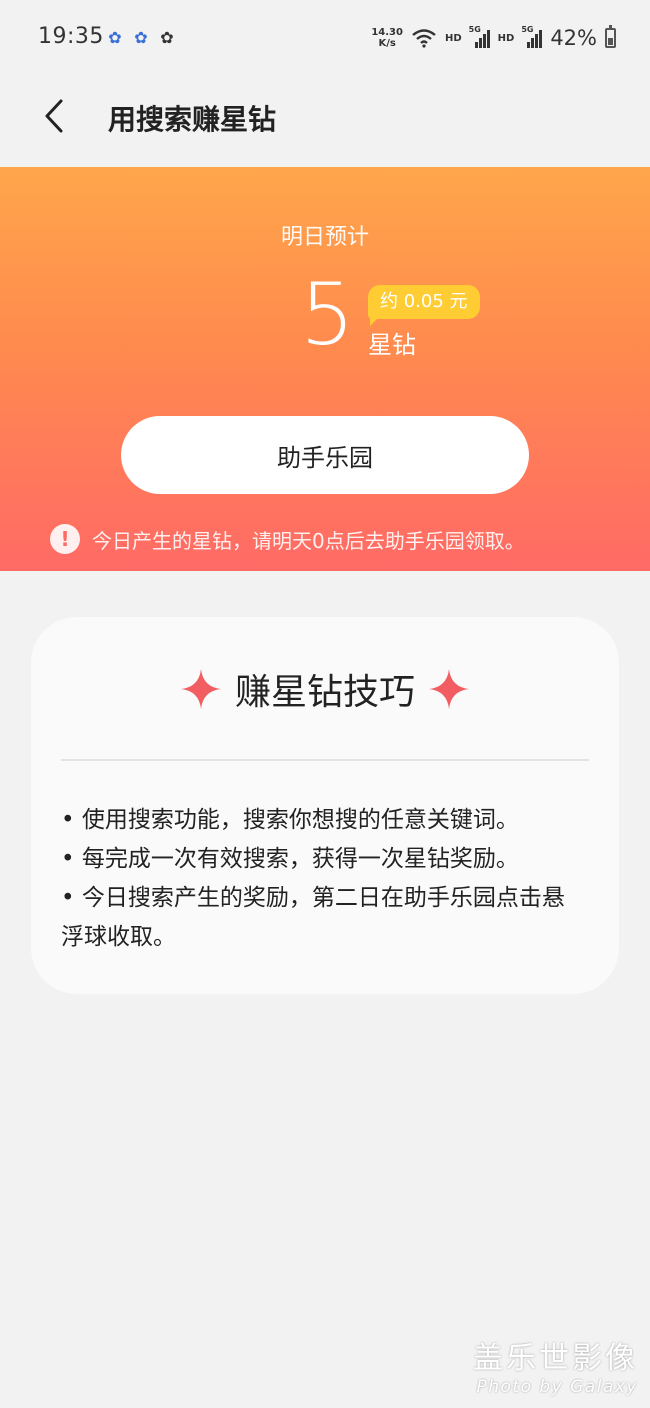 This screenshot has height=1408, width=650. I want to click on collect-notice-text: 今日产生的星钻，请明天0点后去助手乐园领取。, so click(308, 540).